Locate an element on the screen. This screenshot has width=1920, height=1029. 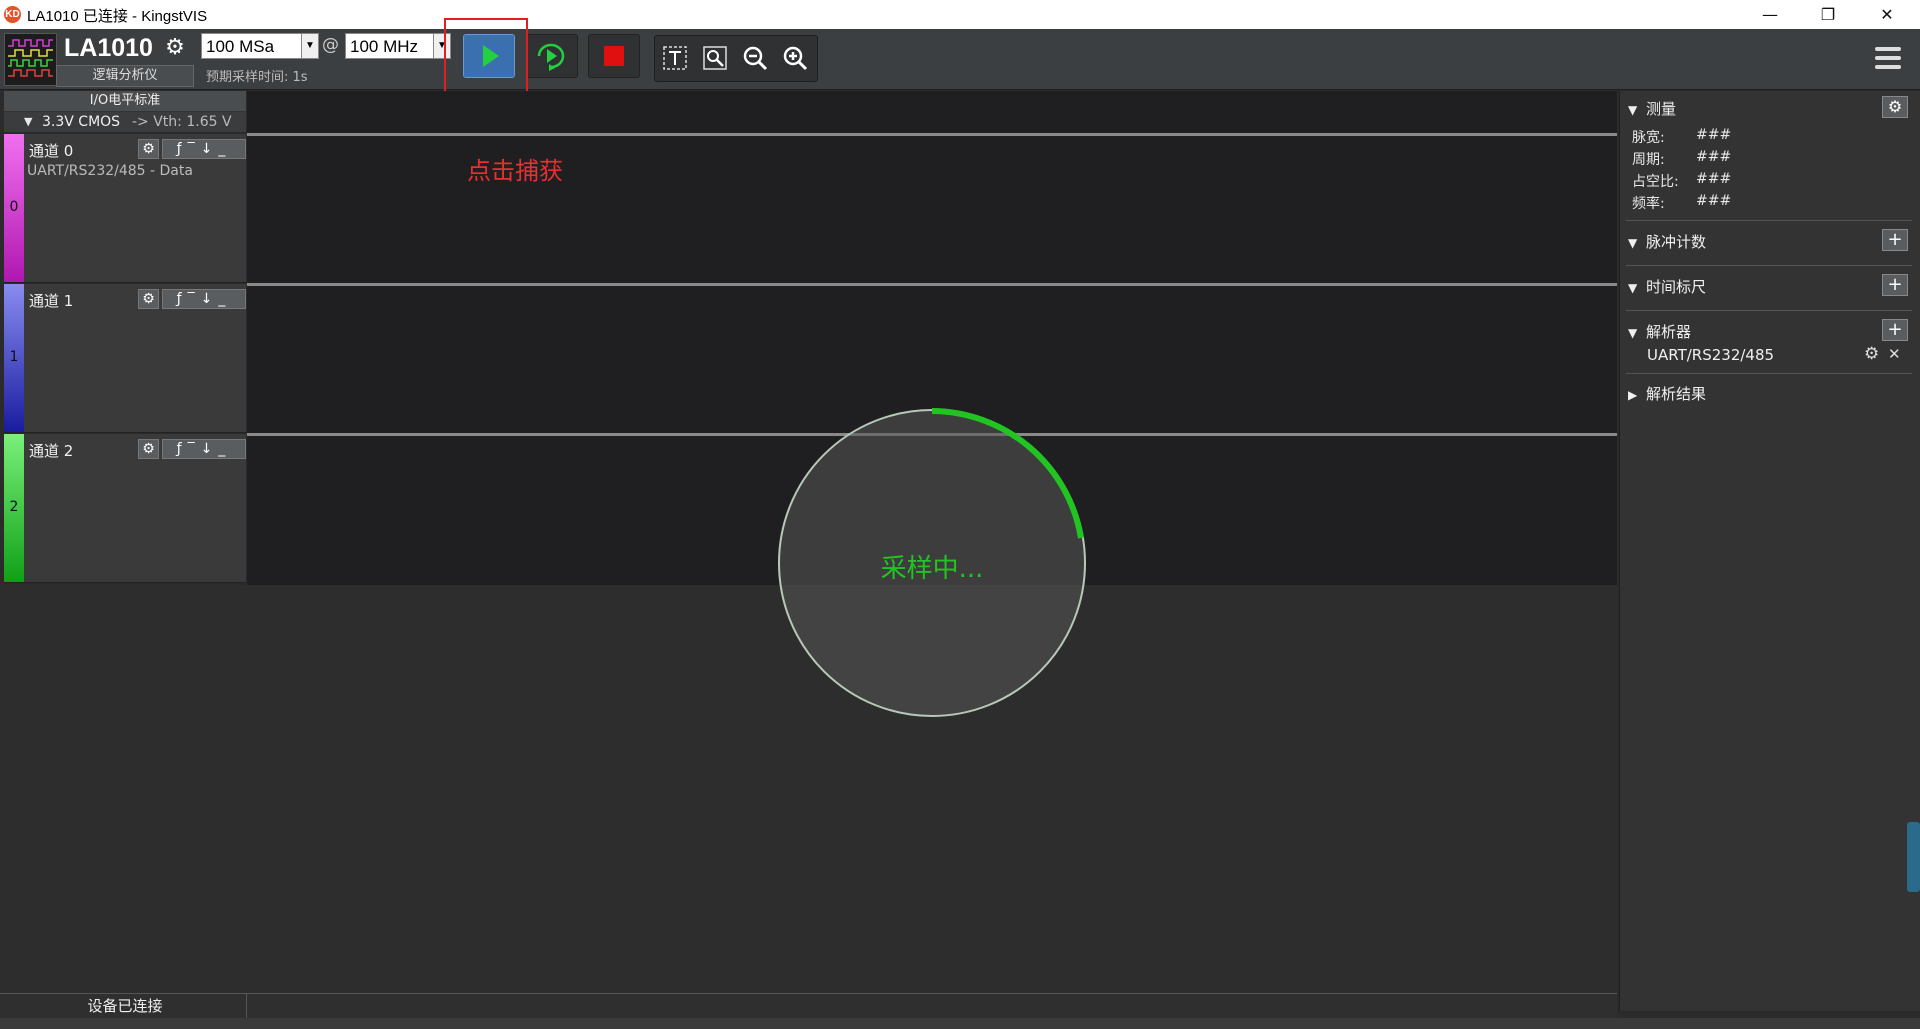
zoom-area-icon is located at coordinates (715, 58).